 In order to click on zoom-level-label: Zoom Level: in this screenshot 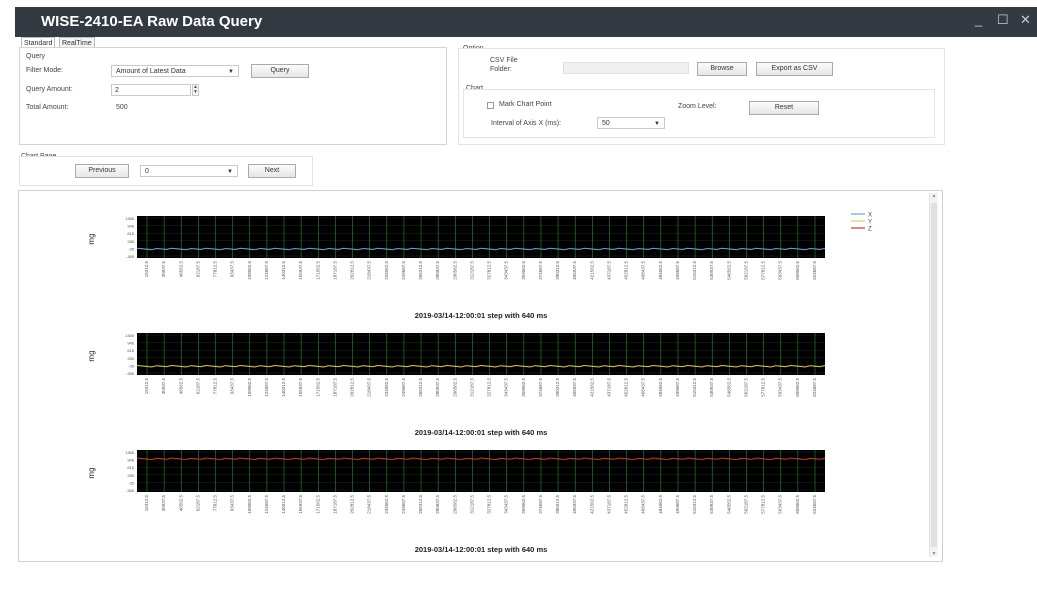, I will do `click(697, 106)`.